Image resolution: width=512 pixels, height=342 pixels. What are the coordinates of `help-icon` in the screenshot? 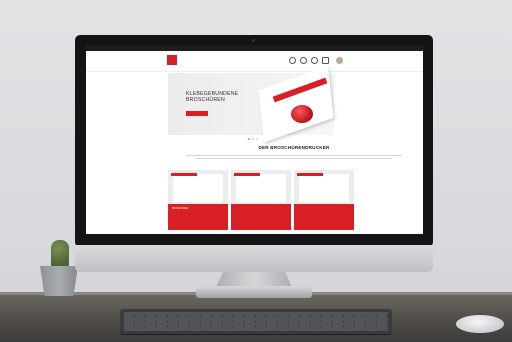 It's located at (292, 60).